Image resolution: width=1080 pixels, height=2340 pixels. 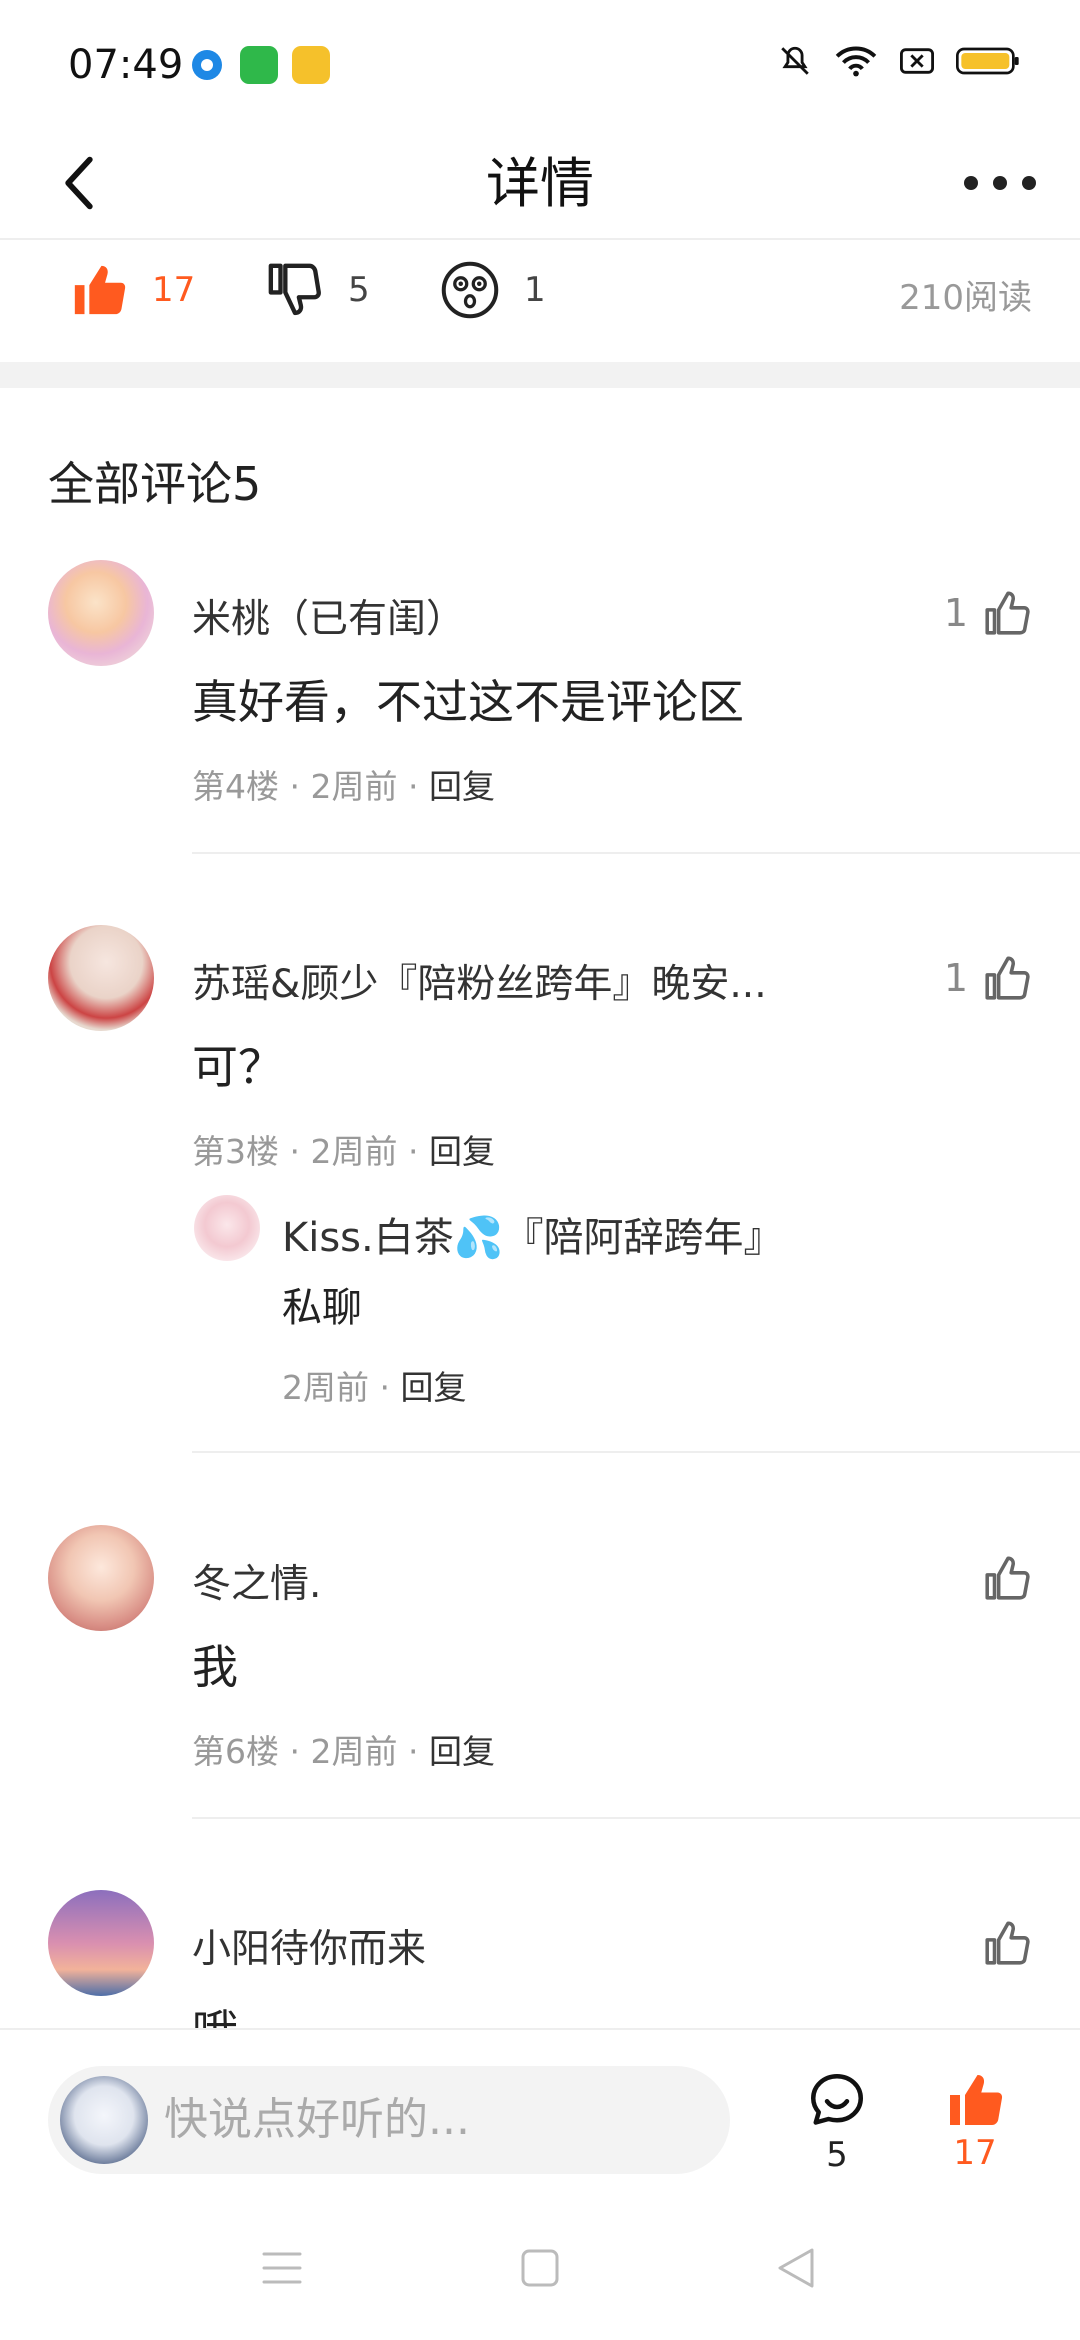 I want to click on comment-floor-time: 第3楼 · 2周前 ·, so click(x=310, y=1151).